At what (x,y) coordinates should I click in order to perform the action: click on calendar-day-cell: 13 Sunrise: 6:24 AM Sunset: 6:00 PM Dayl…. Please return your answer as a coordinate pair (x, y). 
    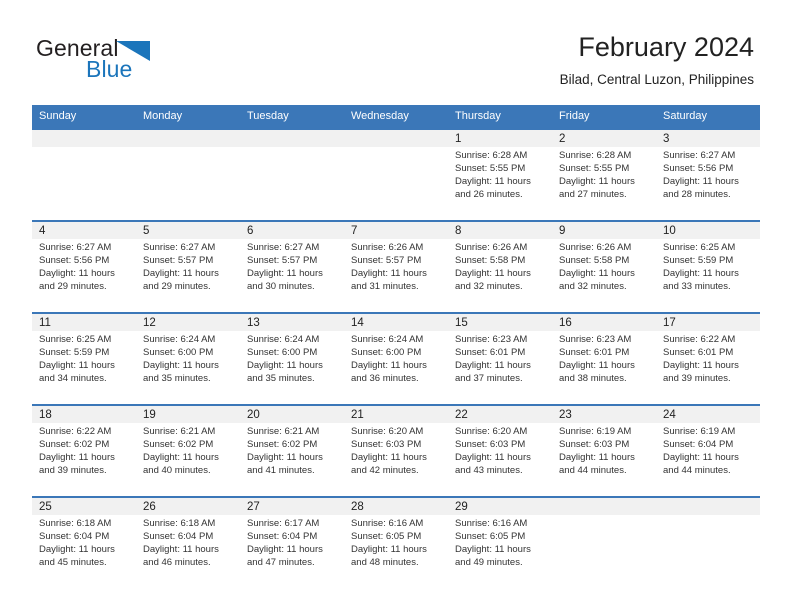
    Looking at the image, I should click on (292, 359).